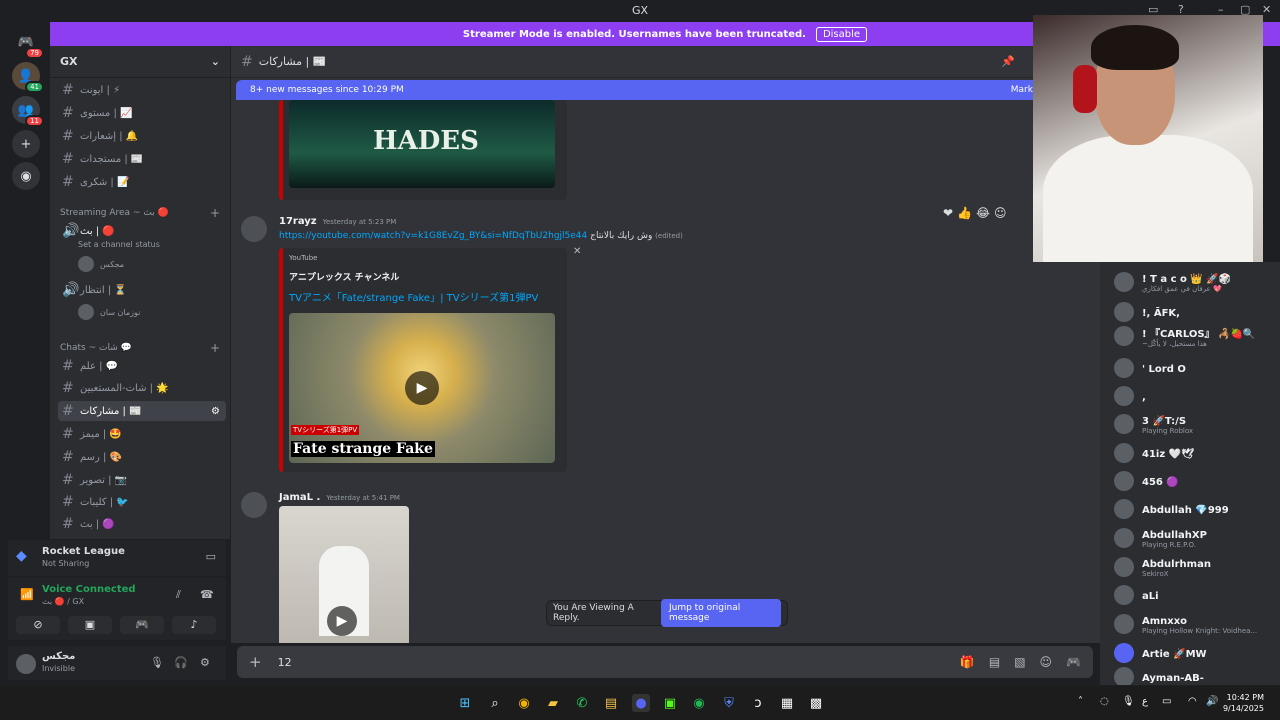 The height and width of the screenshot is (720, 1280). Describe the element at coordinates (948, 213) in the screenshot. I see `heart-icon: ❤` at that location.